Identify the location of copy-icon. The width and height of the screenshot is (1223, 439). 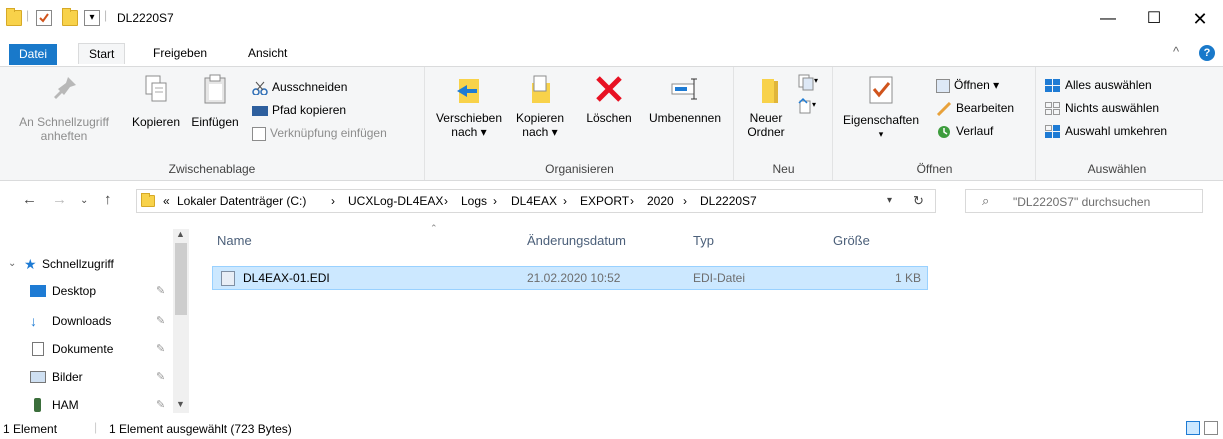
(156, 89).